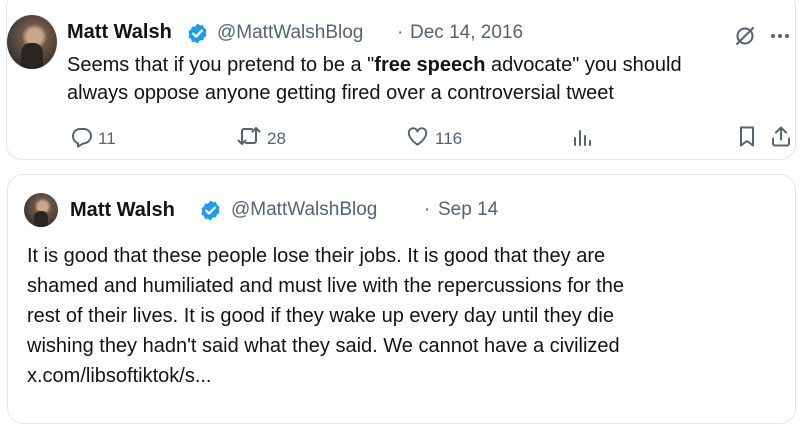  Describe the element at coordinates (747, 136) in the screenshot. I see `bookmark-icon` at that location.